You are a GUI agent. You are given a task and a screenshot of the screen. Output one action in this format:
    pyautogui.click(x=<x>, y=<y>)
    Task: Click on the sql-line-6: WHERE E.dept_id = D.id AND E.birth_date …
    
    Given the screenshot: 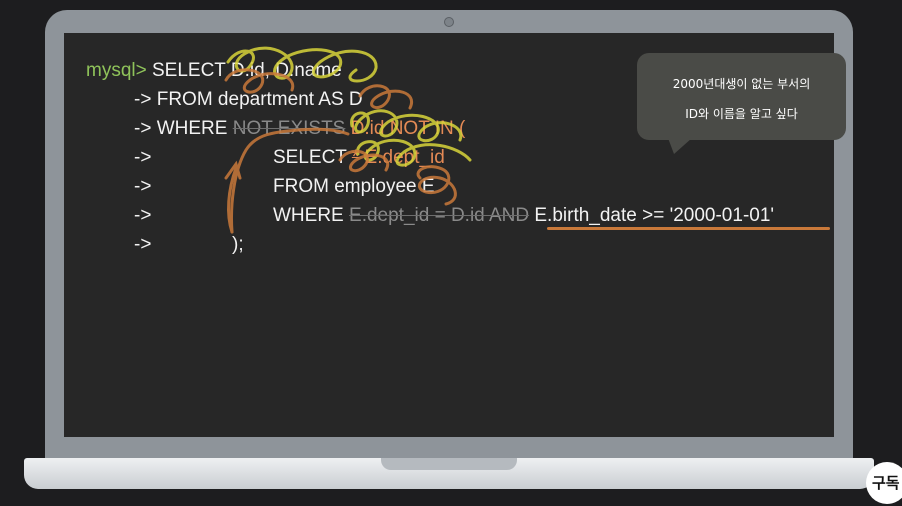 What is the action you would take?
    pyautogui.click(x=523, y=216)
    